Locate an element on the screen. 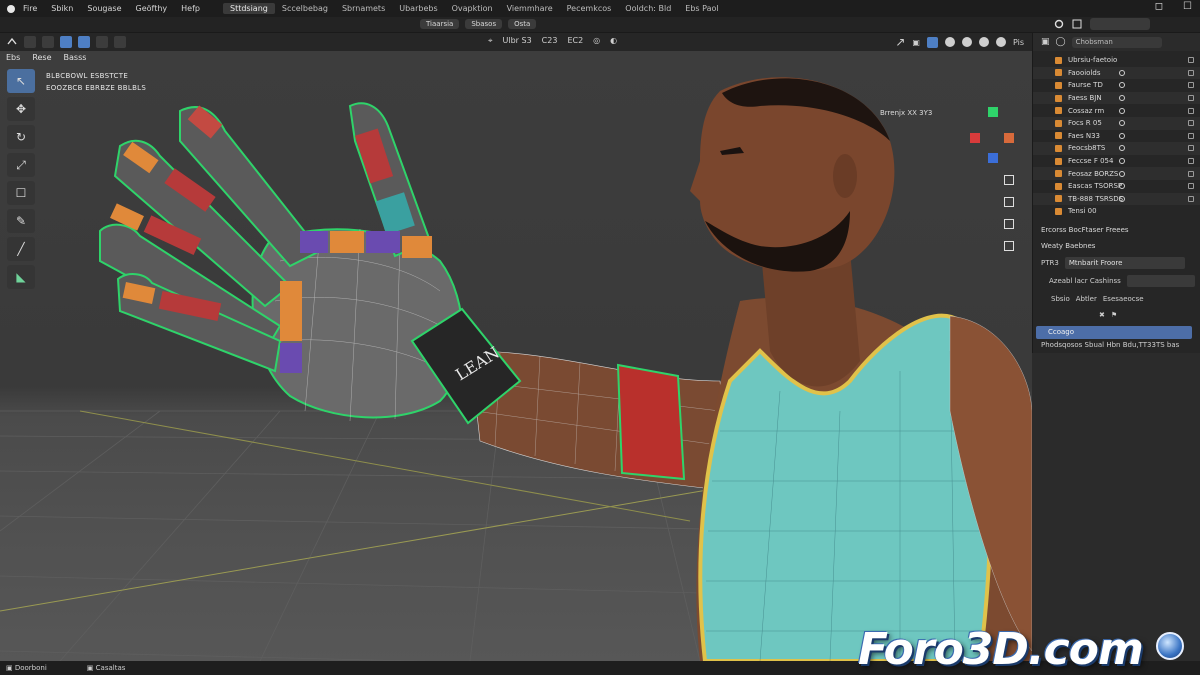 The image size is (1200, 675). workspace-tab-7: Ooldch: Bld is located at coordinates (648, 8).